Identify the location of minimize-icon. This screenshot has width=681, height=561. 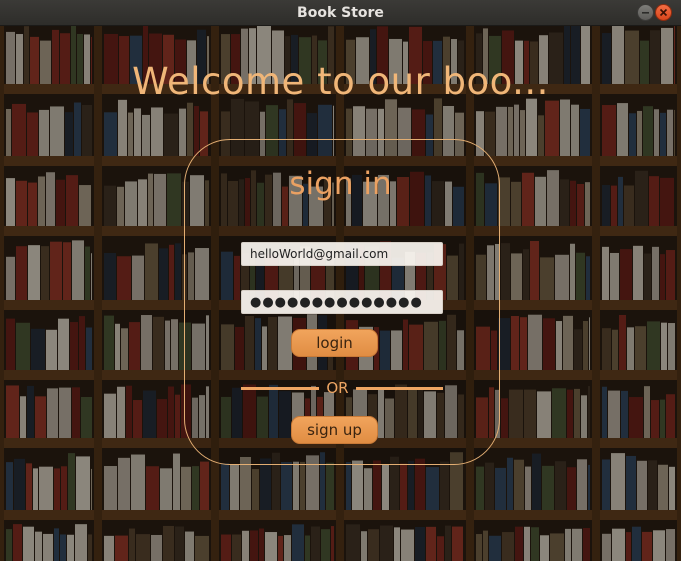
(645, 13).